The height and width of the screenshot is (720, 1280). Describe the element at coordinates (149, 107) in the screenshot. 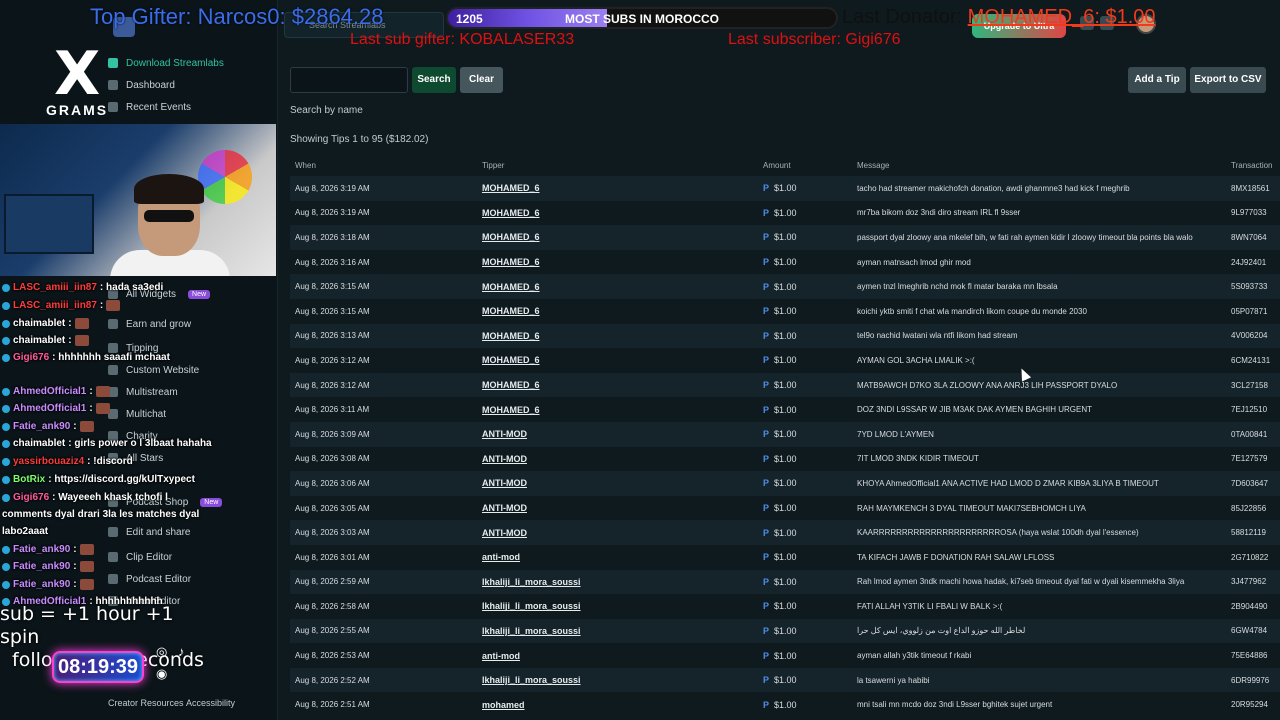

I see `sidebar-item-2: Recent Events` at that location.